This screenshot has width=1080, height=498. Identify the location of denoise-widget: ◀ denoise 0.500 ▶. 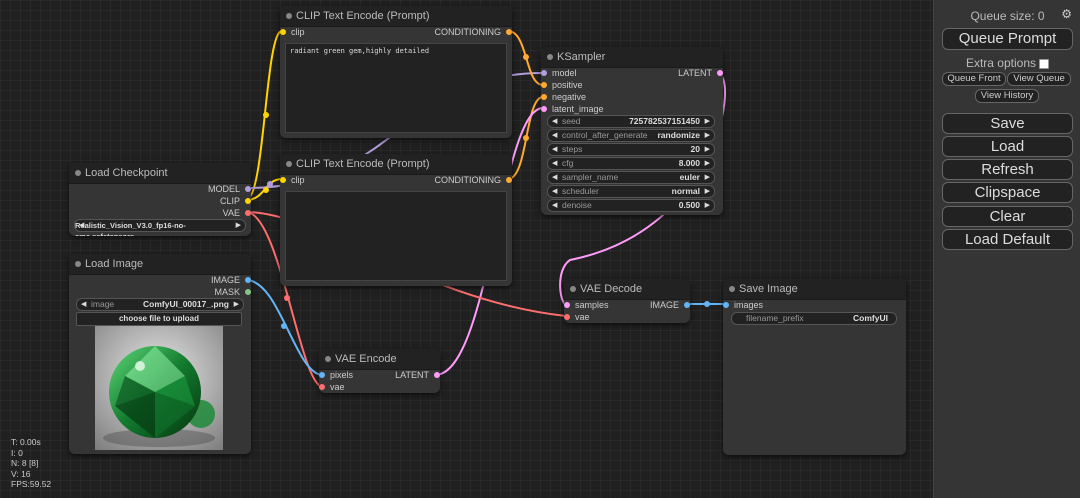
(631, 205).